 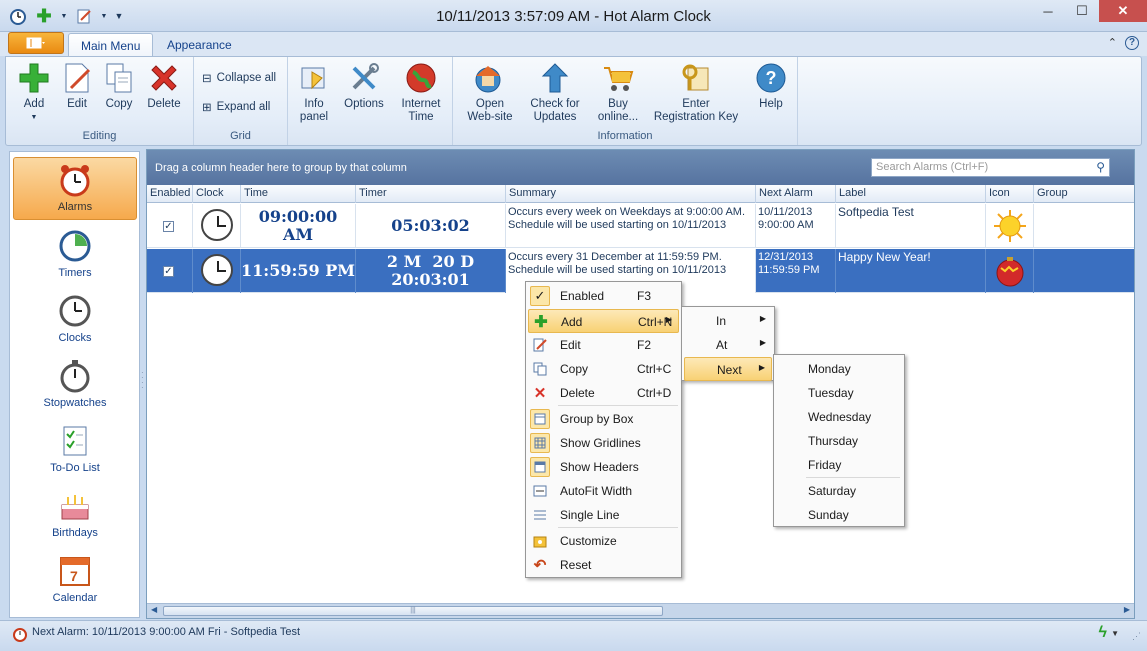 I want to click on day-item-friday: Friday, so click(x=839, y=465).